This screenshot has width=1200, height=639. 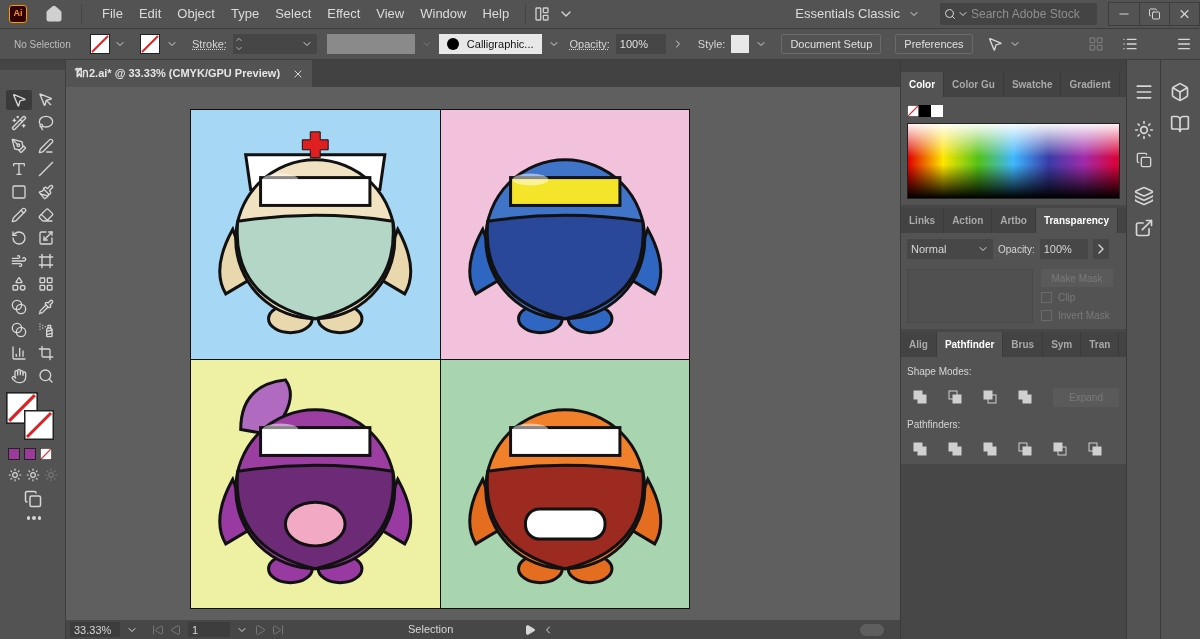 I want to click on pathfinders-label: Pathfinders:, so click(x=934, y=424).